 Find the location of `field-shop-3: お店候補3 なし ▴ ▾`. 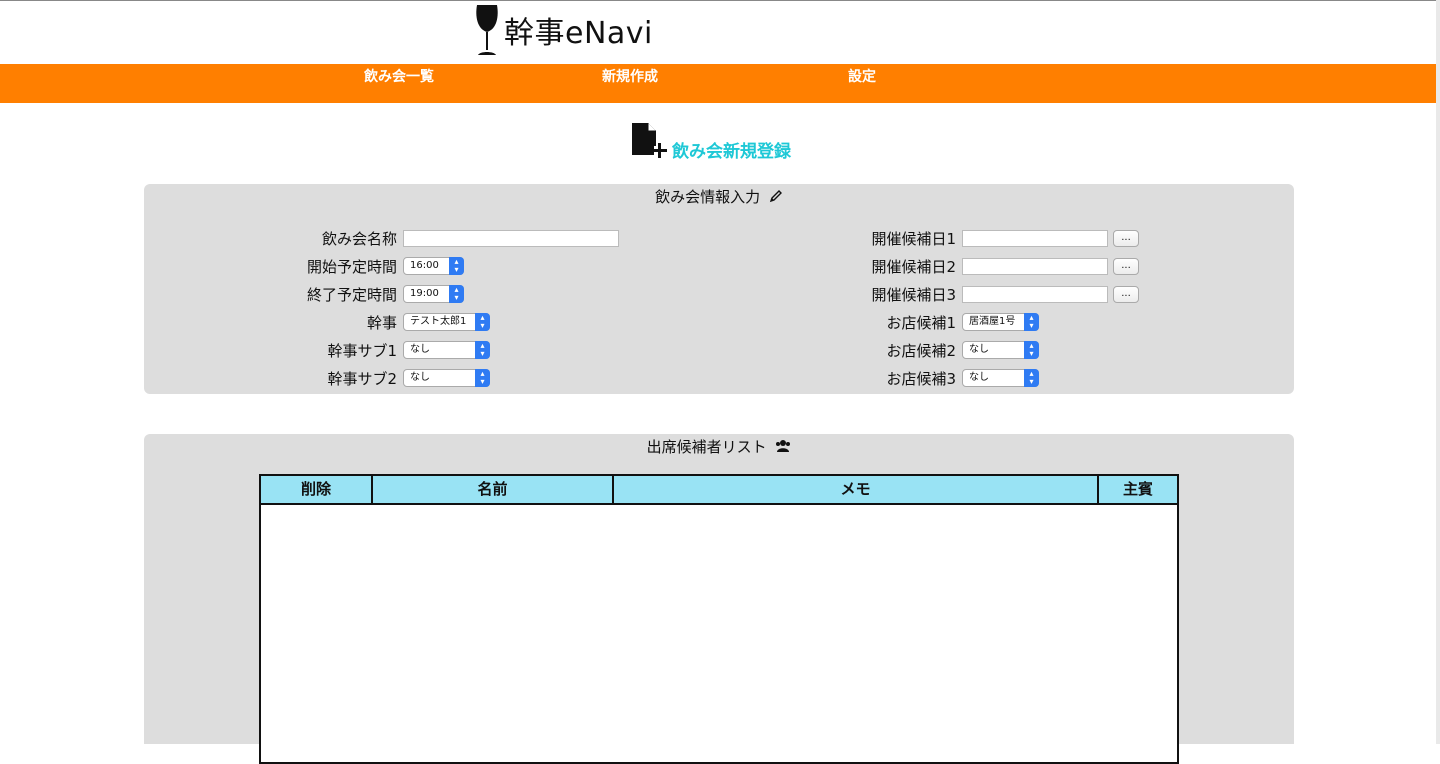

field-shop-3: お店候補3 なし ▴ ▾ is located at coordinates (941, 378).